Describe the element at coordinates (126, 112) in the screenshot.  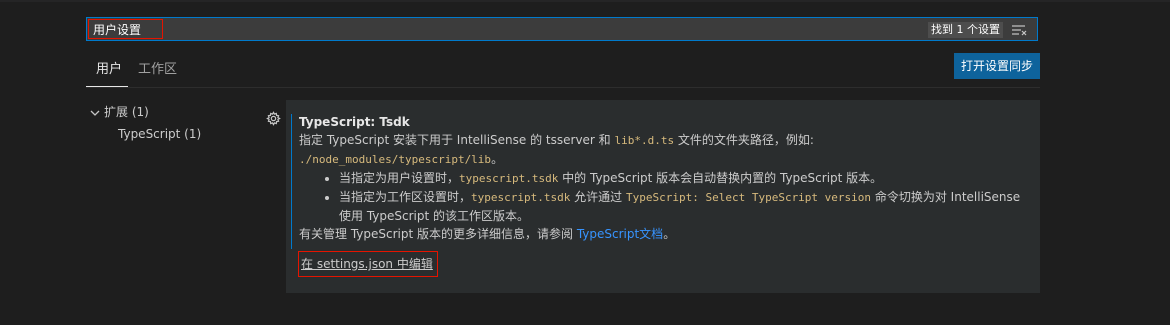
I see `tree-item-extensions-label: 扩展 (1)` at that location.